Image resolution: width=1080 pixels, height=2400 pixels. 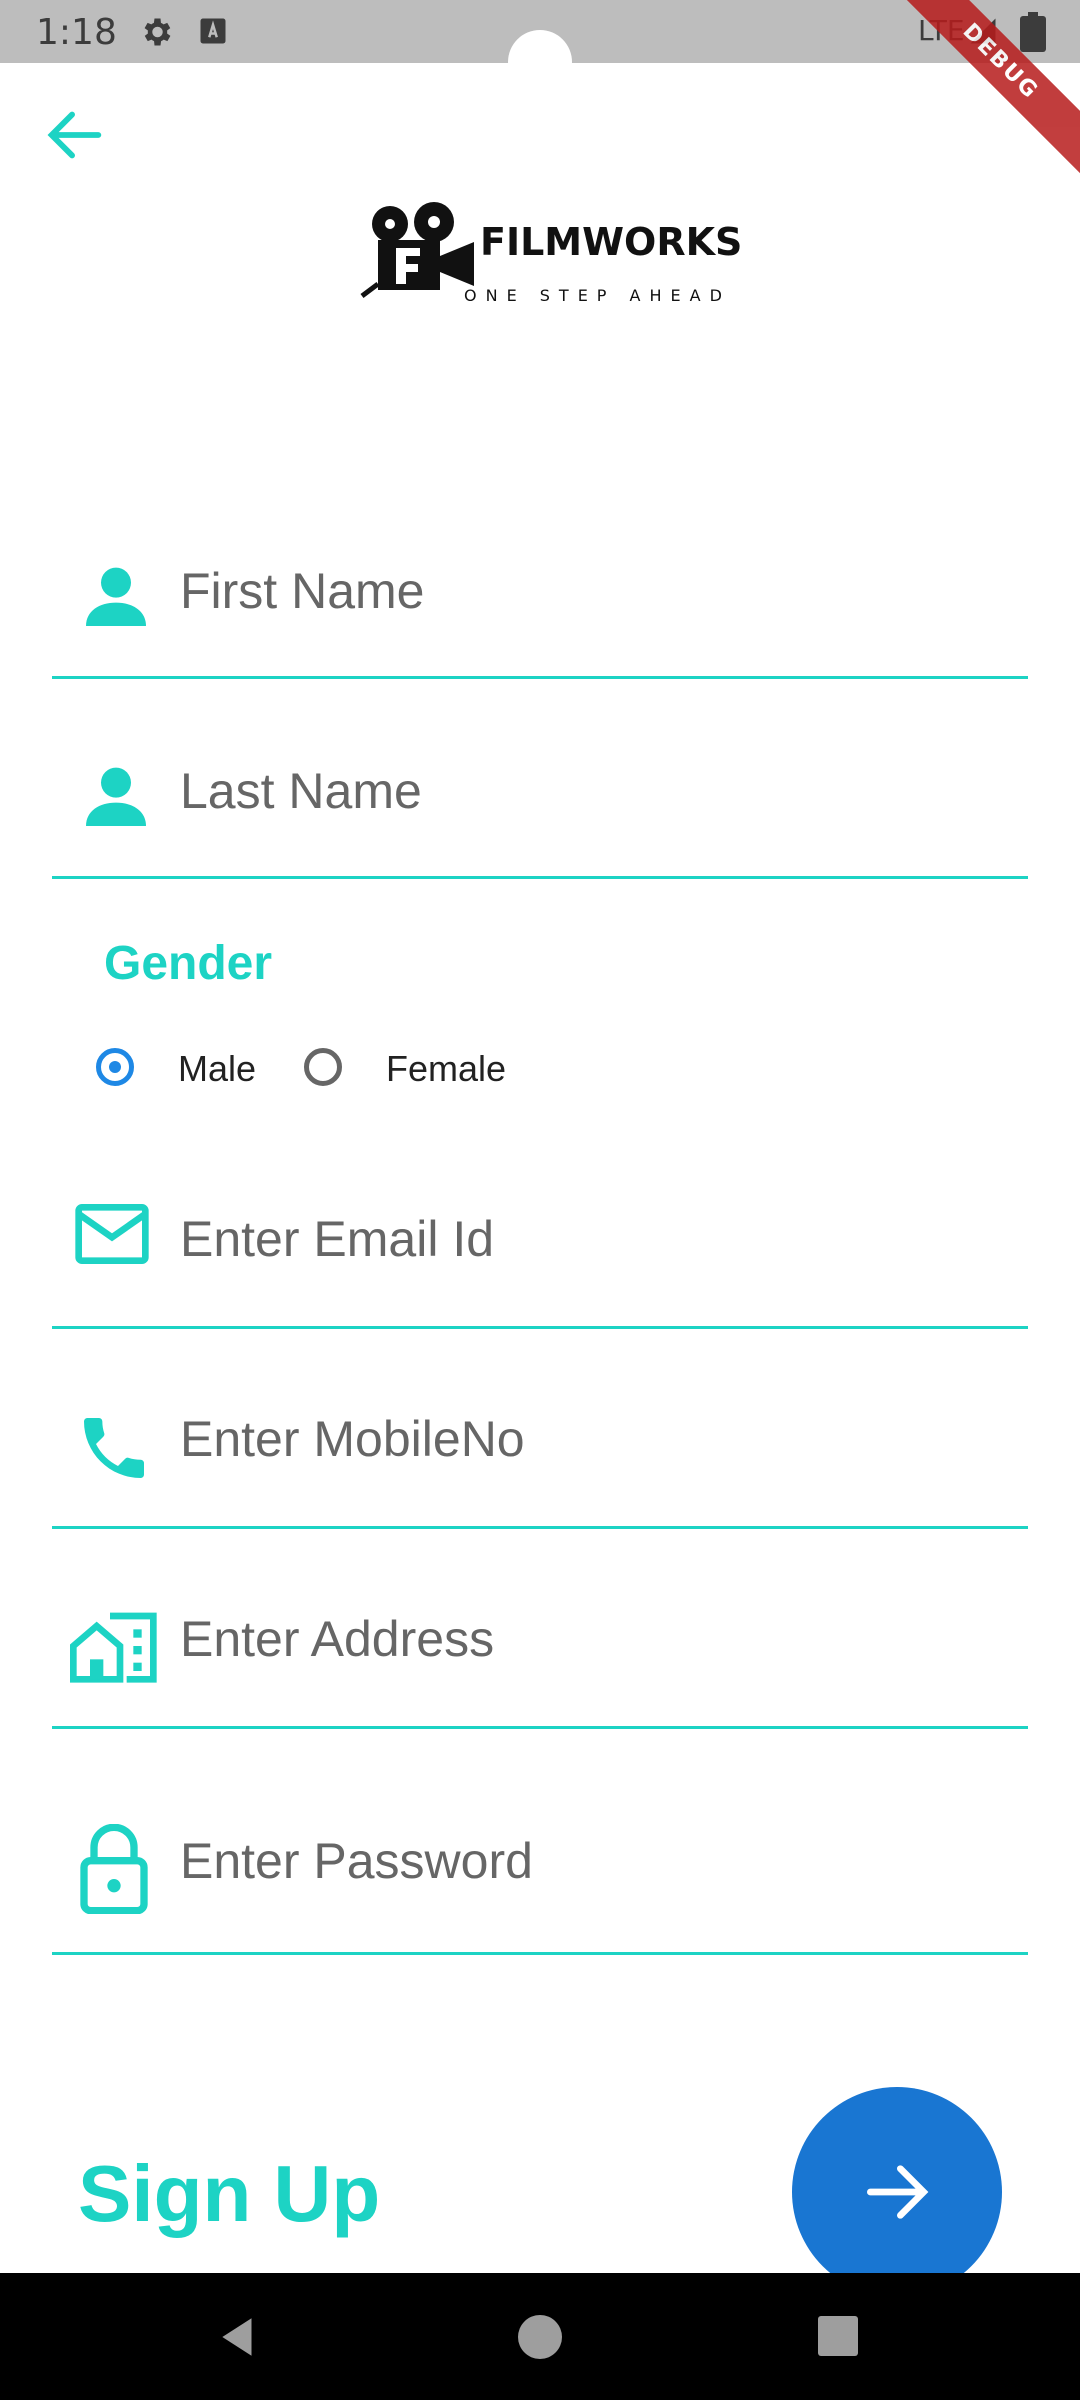 I want to click on mobile-underline, so click(x=540, y=1527).